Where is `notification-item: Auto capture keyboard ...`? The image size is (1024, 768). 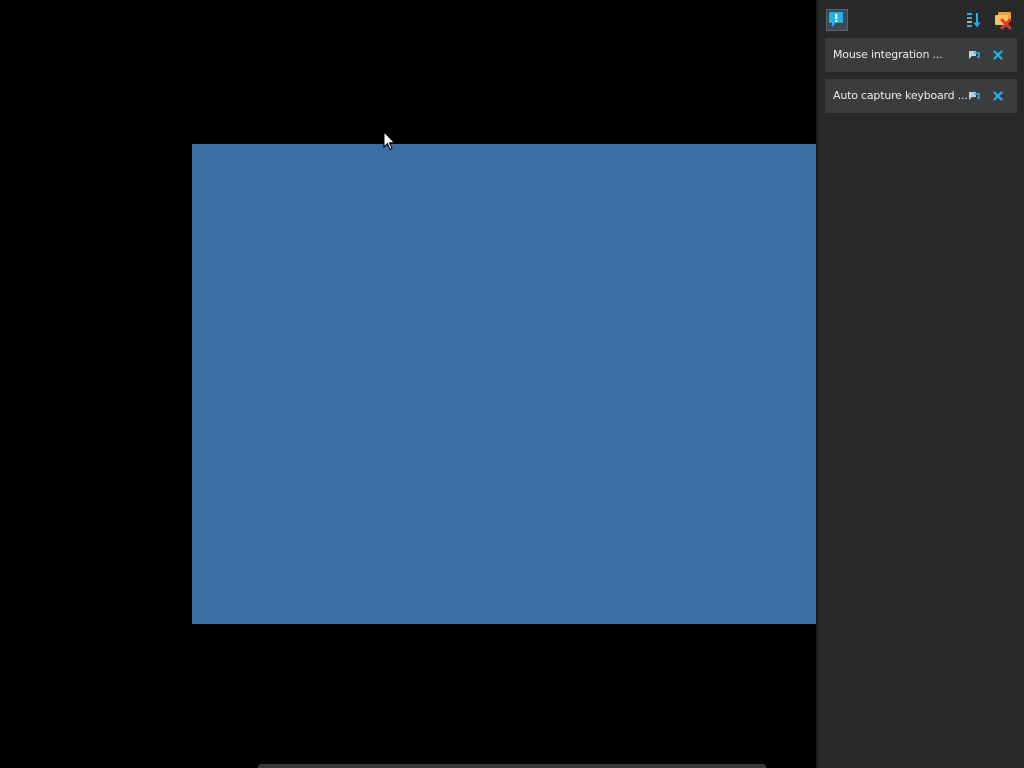 notification-item: Auto capture keyboard ... is located at coordinates (921, 96).